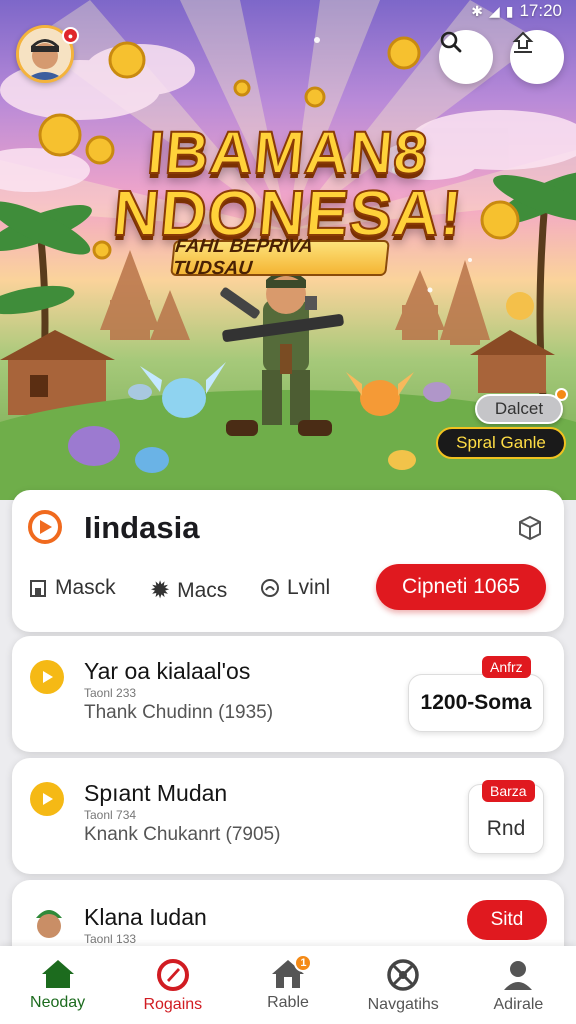 The height and width of the screenshot is (1024, 576). What do you see at coordinates (309, 587) in the screenshot?
I see `meta-level-label: Lvinl` at bounding box center [309, 587].